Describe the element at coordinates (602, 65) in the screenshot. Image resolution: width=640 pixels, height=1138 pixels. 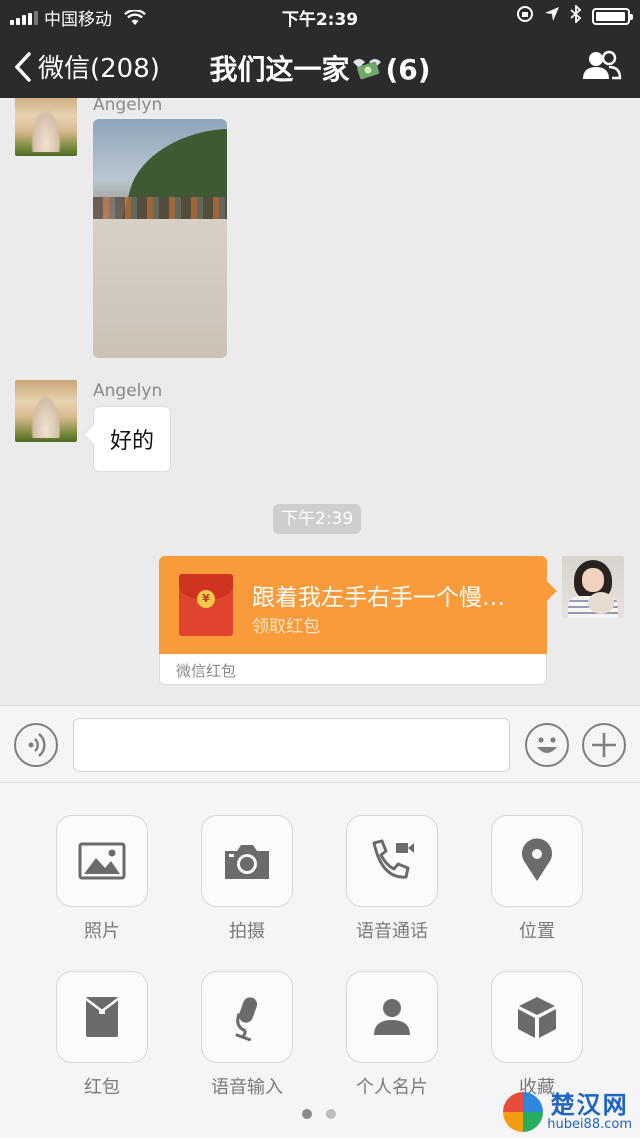
I see `group-members-icon` at that location.